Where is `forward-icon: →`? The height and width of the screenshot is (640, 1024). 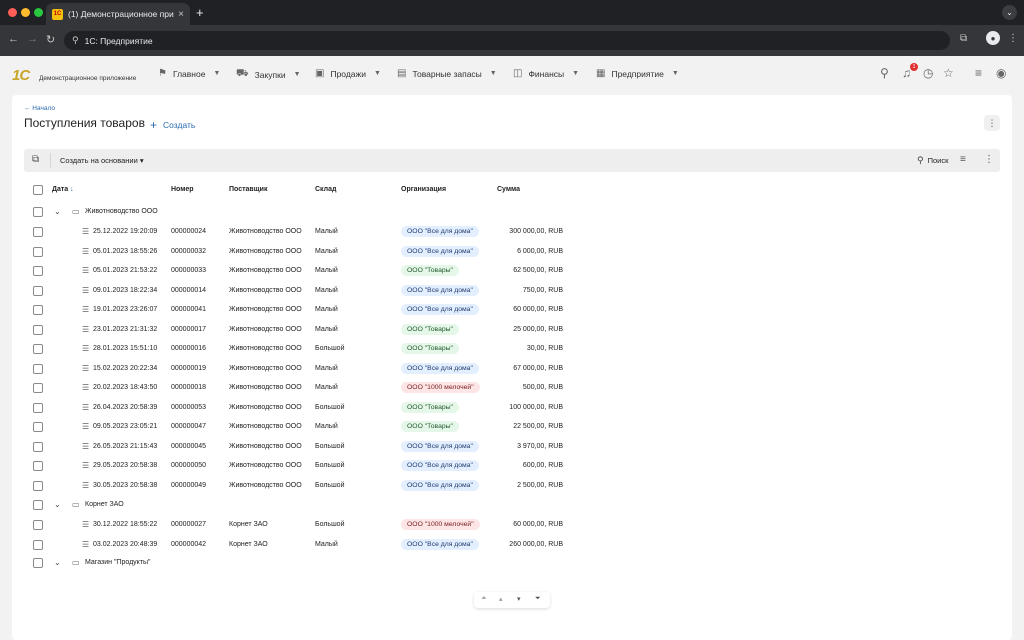 forward-icon: → is located at coordinates (32, 39).